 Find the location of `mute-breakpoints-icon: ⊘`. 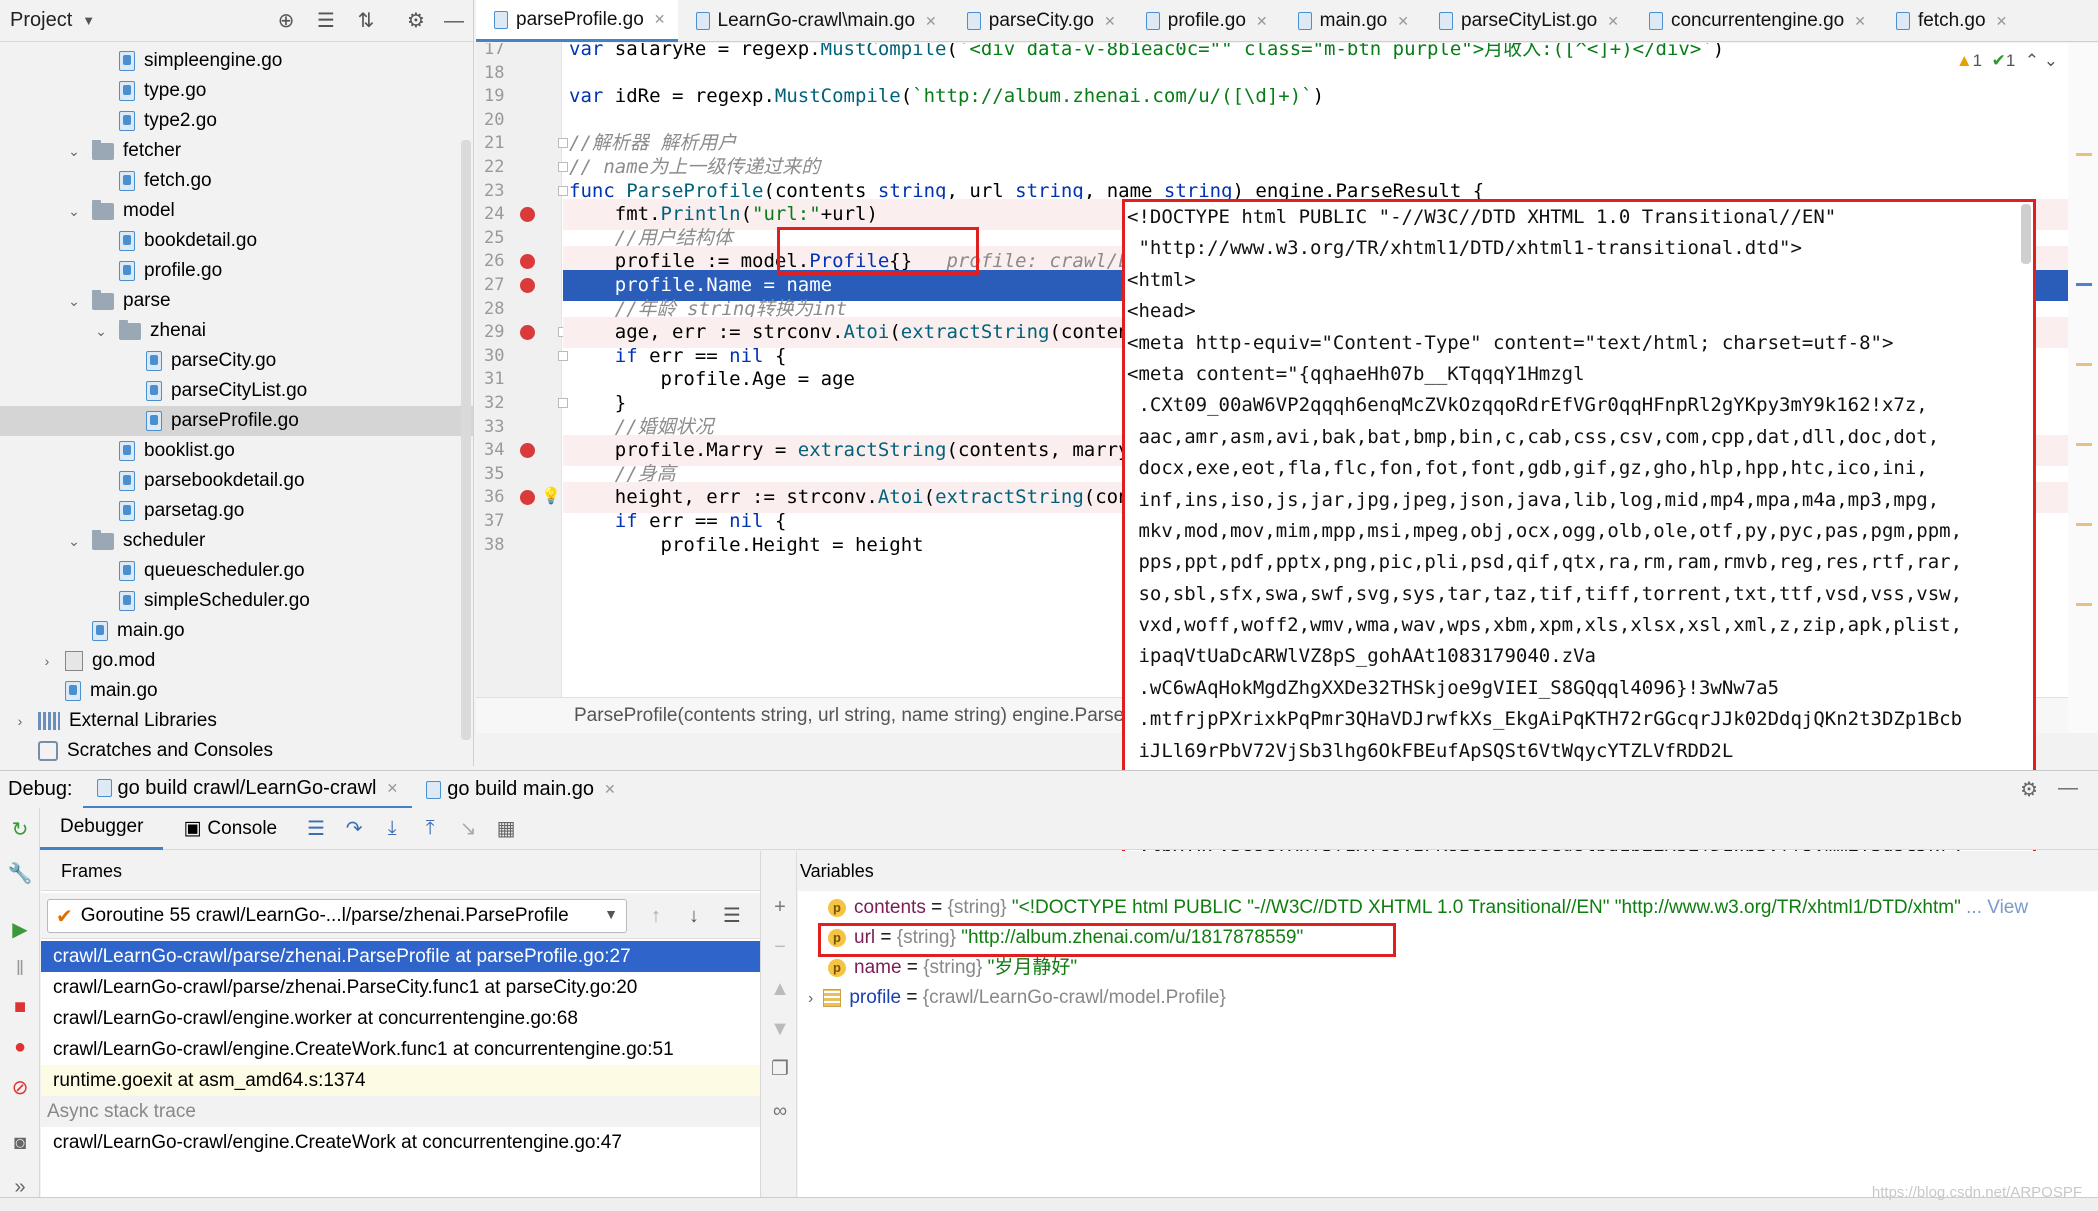

mute-breakpoints-icon: ⊘ is located at coordinates (20, 1087).